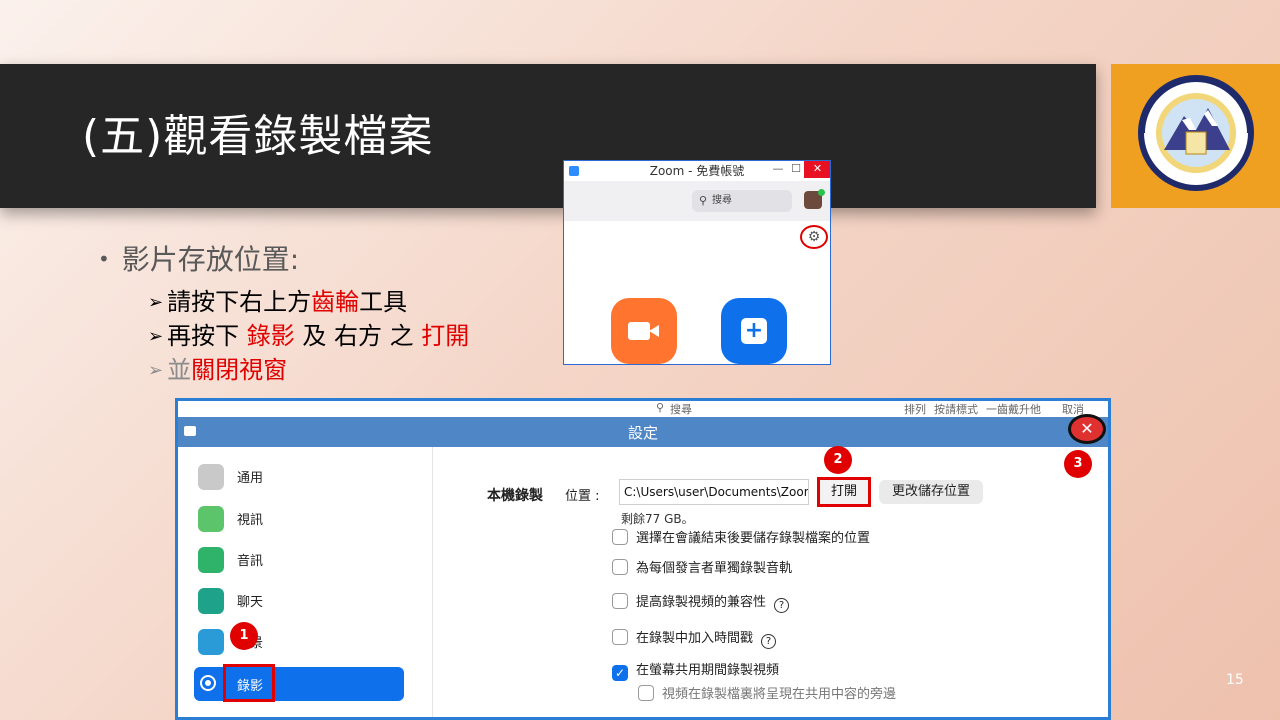  What do you see at coordinates (657, 519) in the screenshot?
I see `free-space-text: 剩餘77 GB。` at bounding box center [657, 519].